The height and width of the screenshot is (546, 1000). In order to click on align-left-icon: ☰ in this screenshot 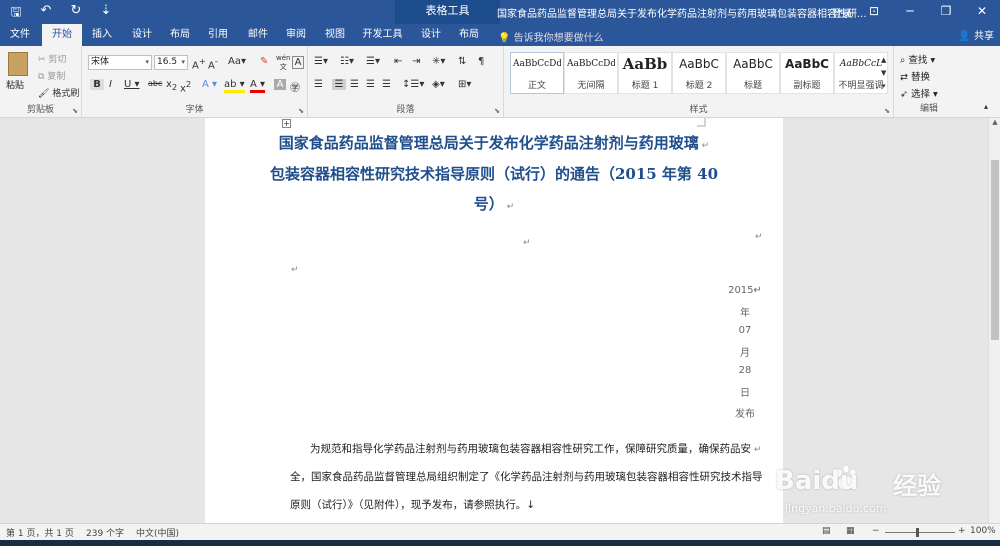, I will do `click(318, 84)`.